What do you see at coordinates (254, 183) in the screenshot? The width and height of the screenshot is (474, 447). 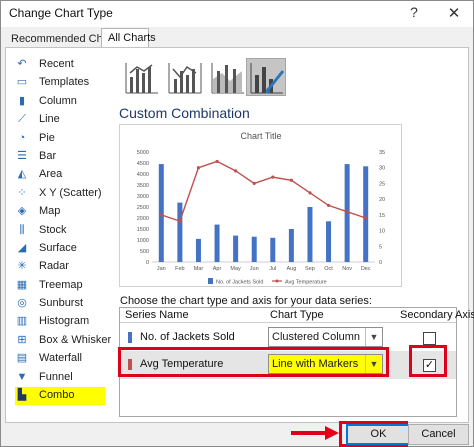 I see `point-temperature-jun` at bounding box center [254, 183].